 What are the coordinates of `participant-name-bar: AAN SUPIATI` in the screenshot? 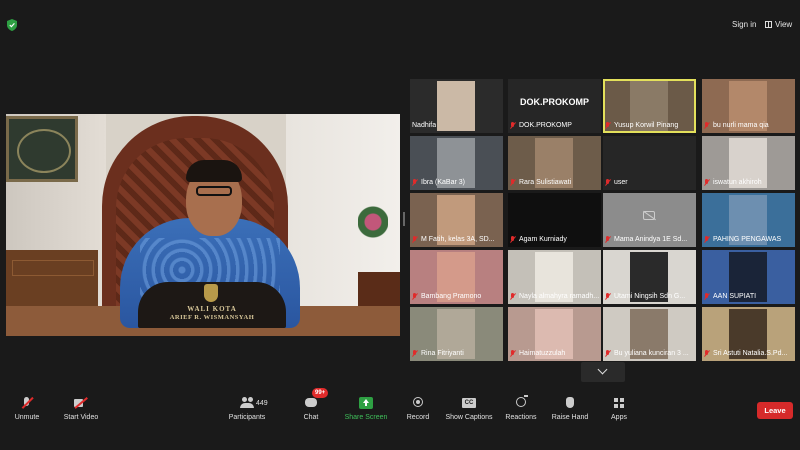 It's located at (729, 297).